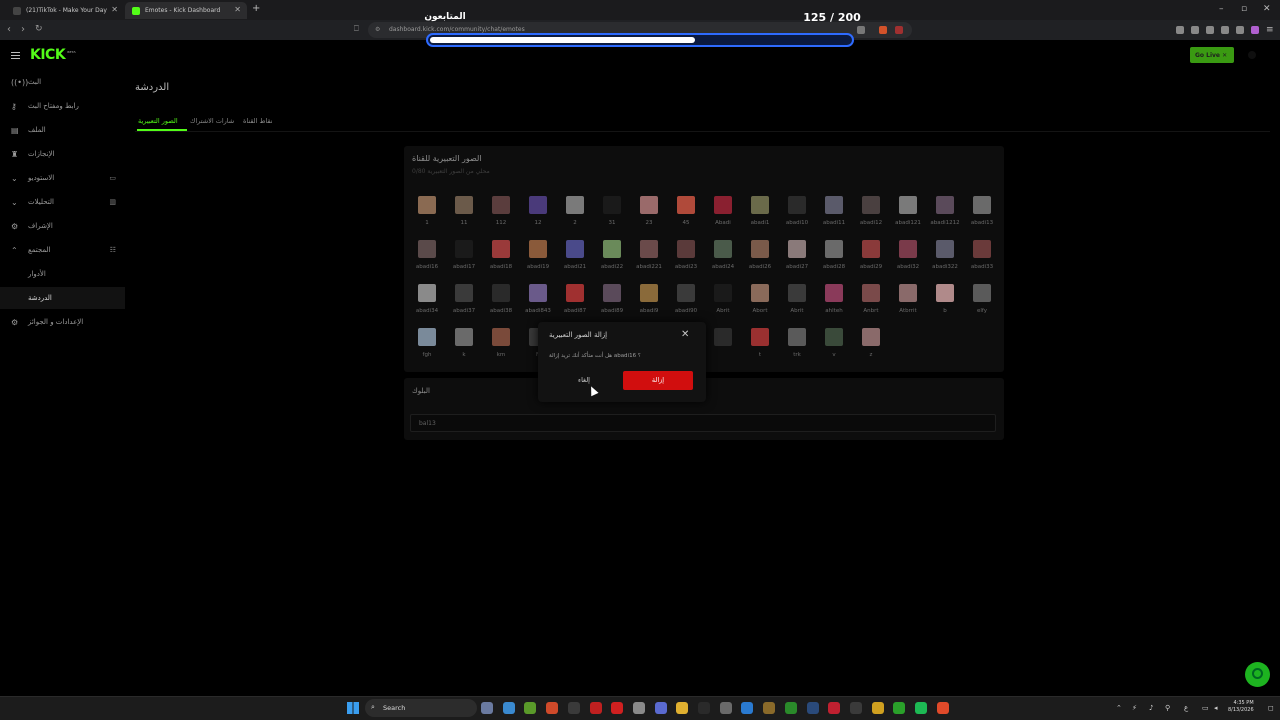 The height and width of the screenshot is (720, 1280). Describe the element at coordinates (62, 154) in the screenshot. I see `sidebar-item-achievements: ♜ الإنجازات` at that location.